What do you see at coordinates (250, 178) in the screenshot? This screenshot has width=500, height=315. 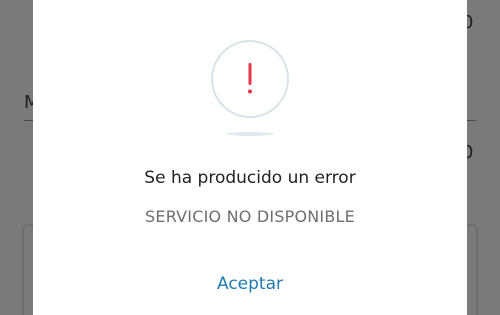 I see `dialog-title: Se ha producido un error` at bounding box center [250, 178].